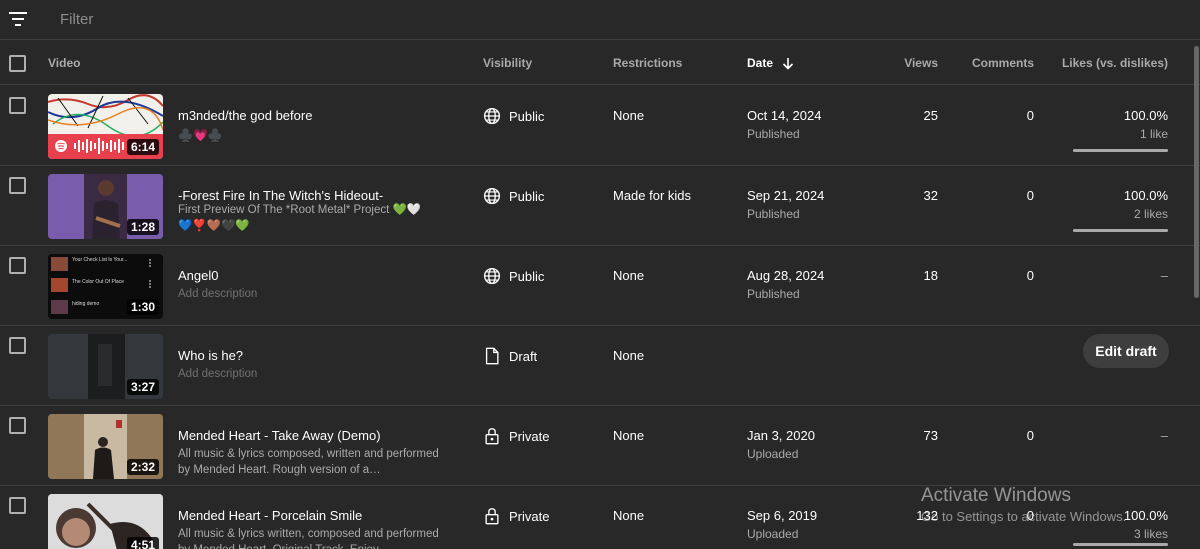  I want to click on video-thumbnail: 1:28, so click(105, 206).